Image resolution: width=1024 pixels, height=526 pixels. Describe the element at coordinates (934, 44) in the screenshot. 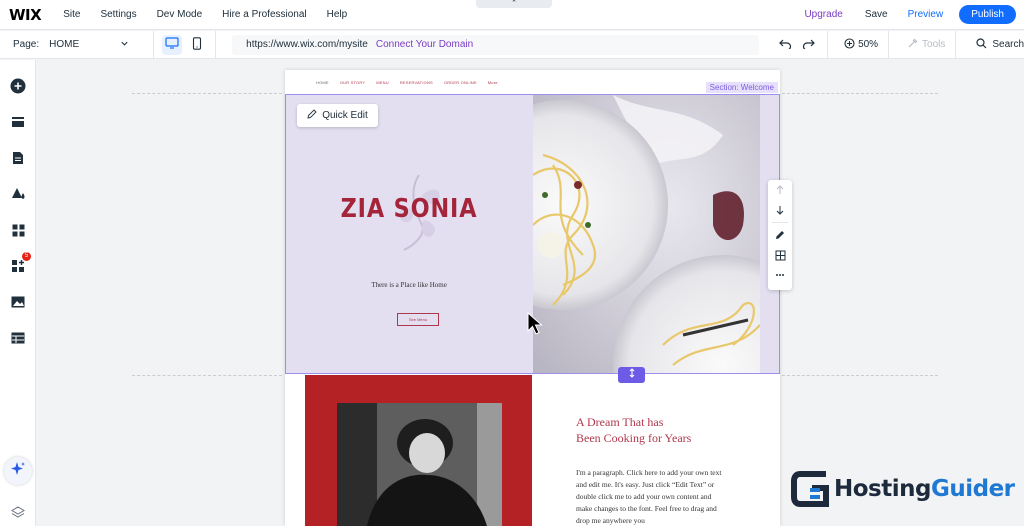

I see `tools-label: Tools` at that location.